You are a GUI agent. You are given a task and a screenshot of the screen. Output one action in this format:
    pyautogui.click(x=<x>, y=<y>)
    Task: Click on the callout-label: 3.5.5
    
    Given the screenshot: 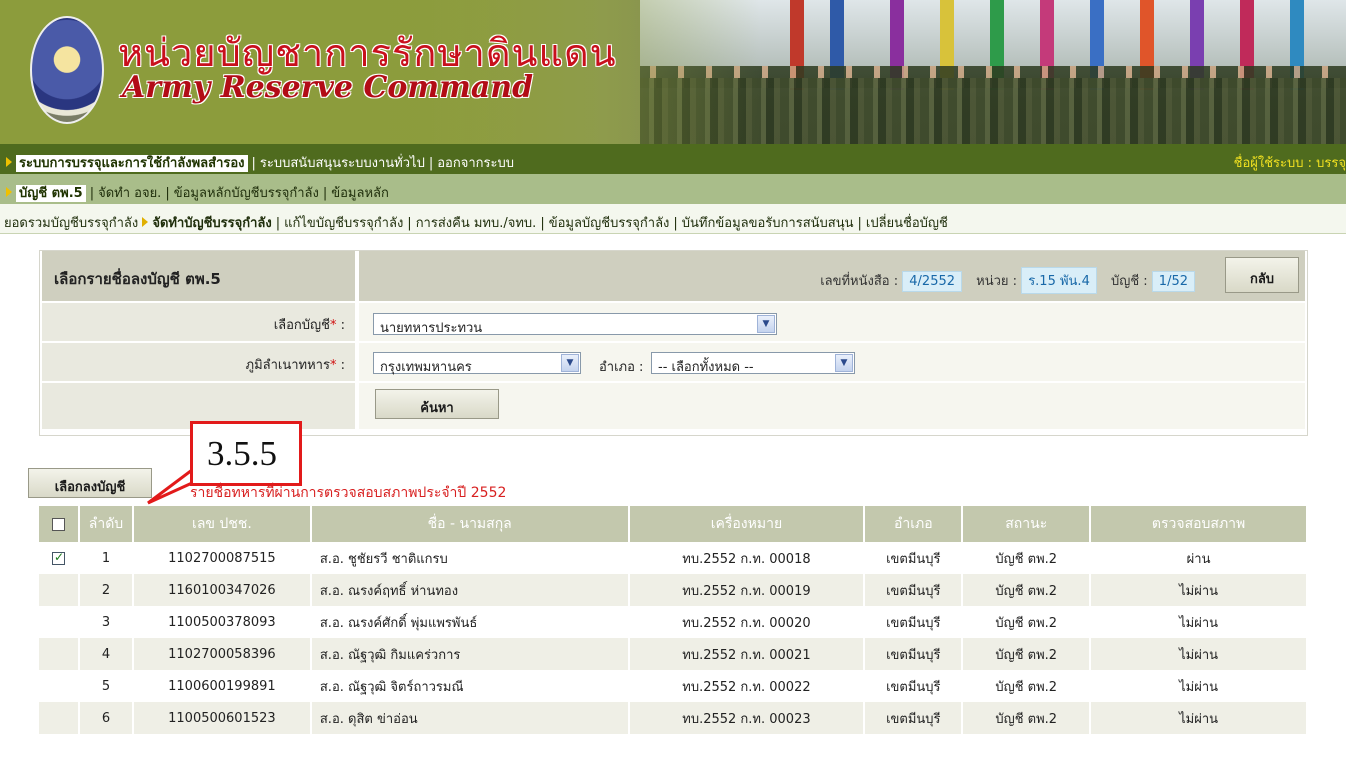 What is the action you would take?
    pyautogui.click(x=242, y=453)
    